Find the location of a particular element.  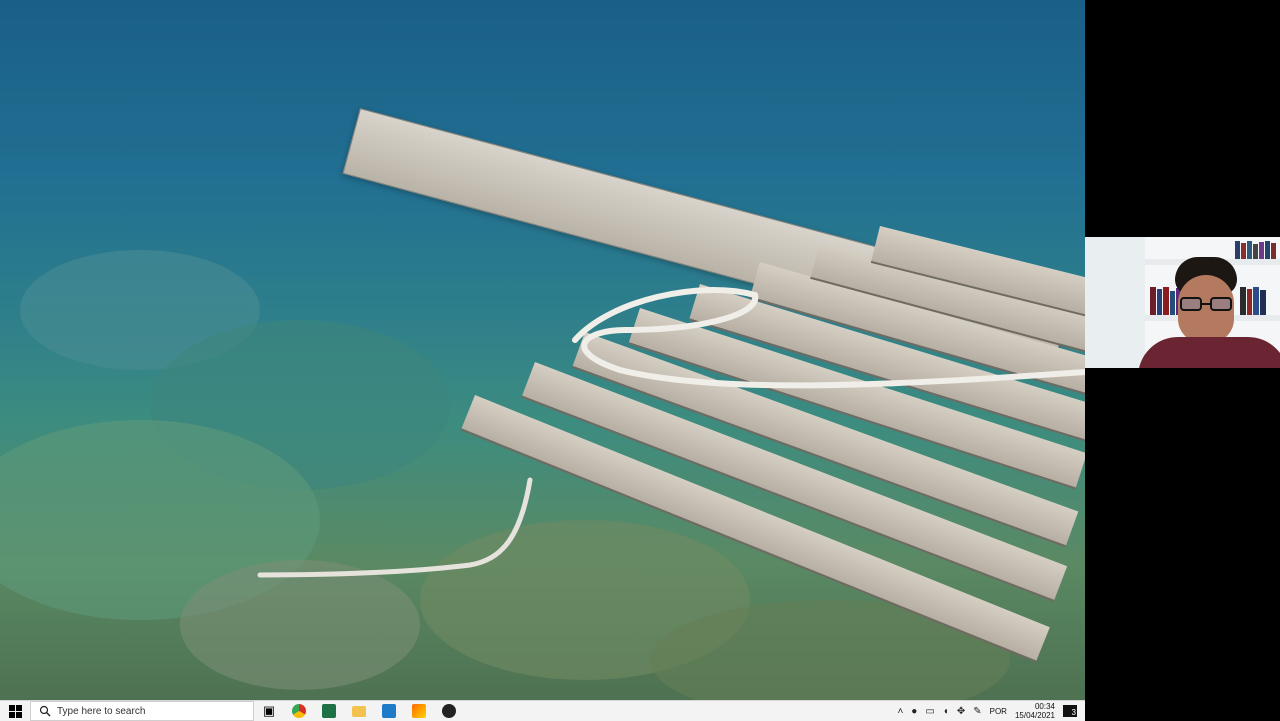

obs-icon is located at coordinates (449, 711).